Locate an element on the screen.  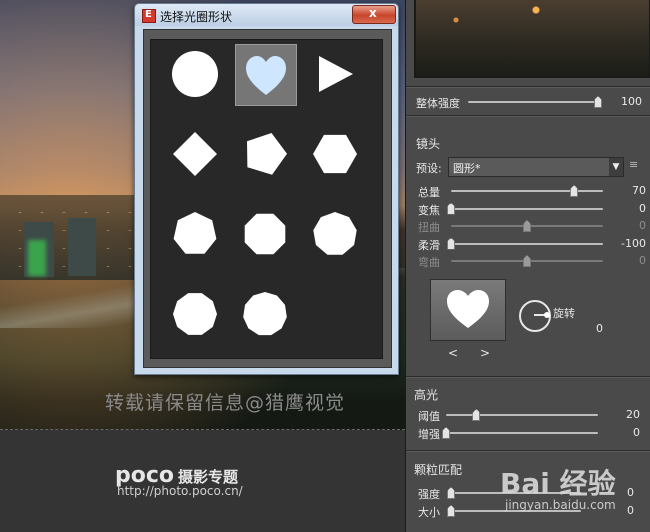
dialog-titlebar: 选择光圈形状 x is located at coordinates (266, 15).